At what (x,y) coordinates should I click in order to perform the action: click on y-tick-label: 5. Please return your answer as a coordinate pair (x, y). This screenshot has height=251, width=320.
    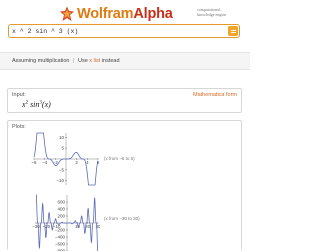
    Looking at the image, I should click on (62, 148).